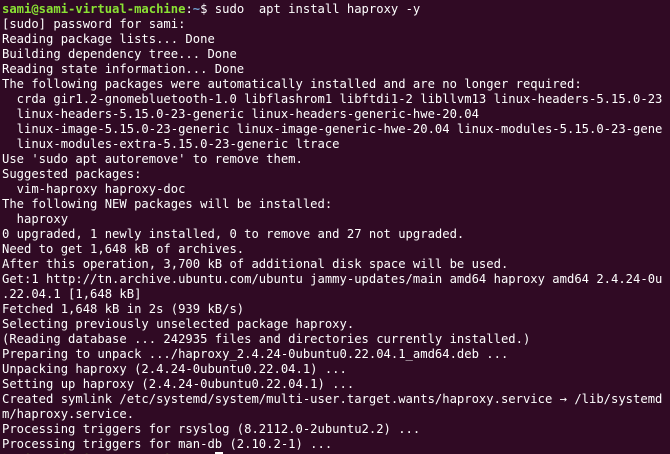 The height and width of the screenshot is (454, 670). Describe the element at coordinates (189, 9) in the screenshot. I see `prompt-colon: :` at that location.